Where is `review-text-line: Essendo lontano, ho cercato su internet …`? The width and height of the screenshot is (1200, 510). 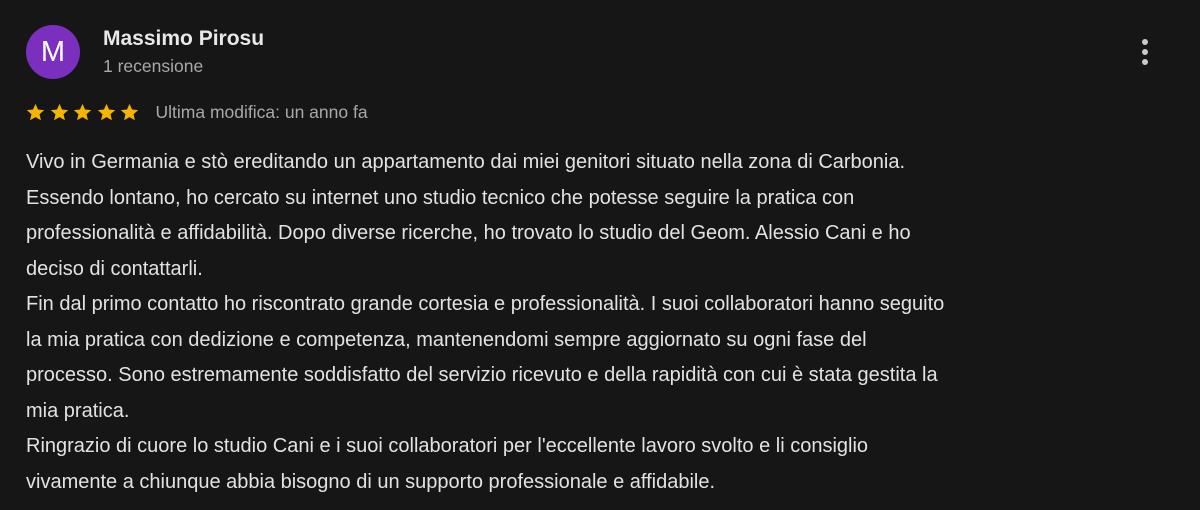
review-text-line: Essendo lontano, ho cercato su internet … is located at coordinates (440, 197).